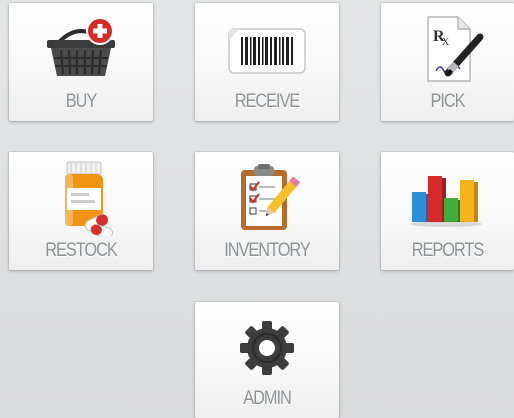  Describe the element at coordinates (448, 250) in the screenshot. I see `reports-label: REPORTS` at that location.